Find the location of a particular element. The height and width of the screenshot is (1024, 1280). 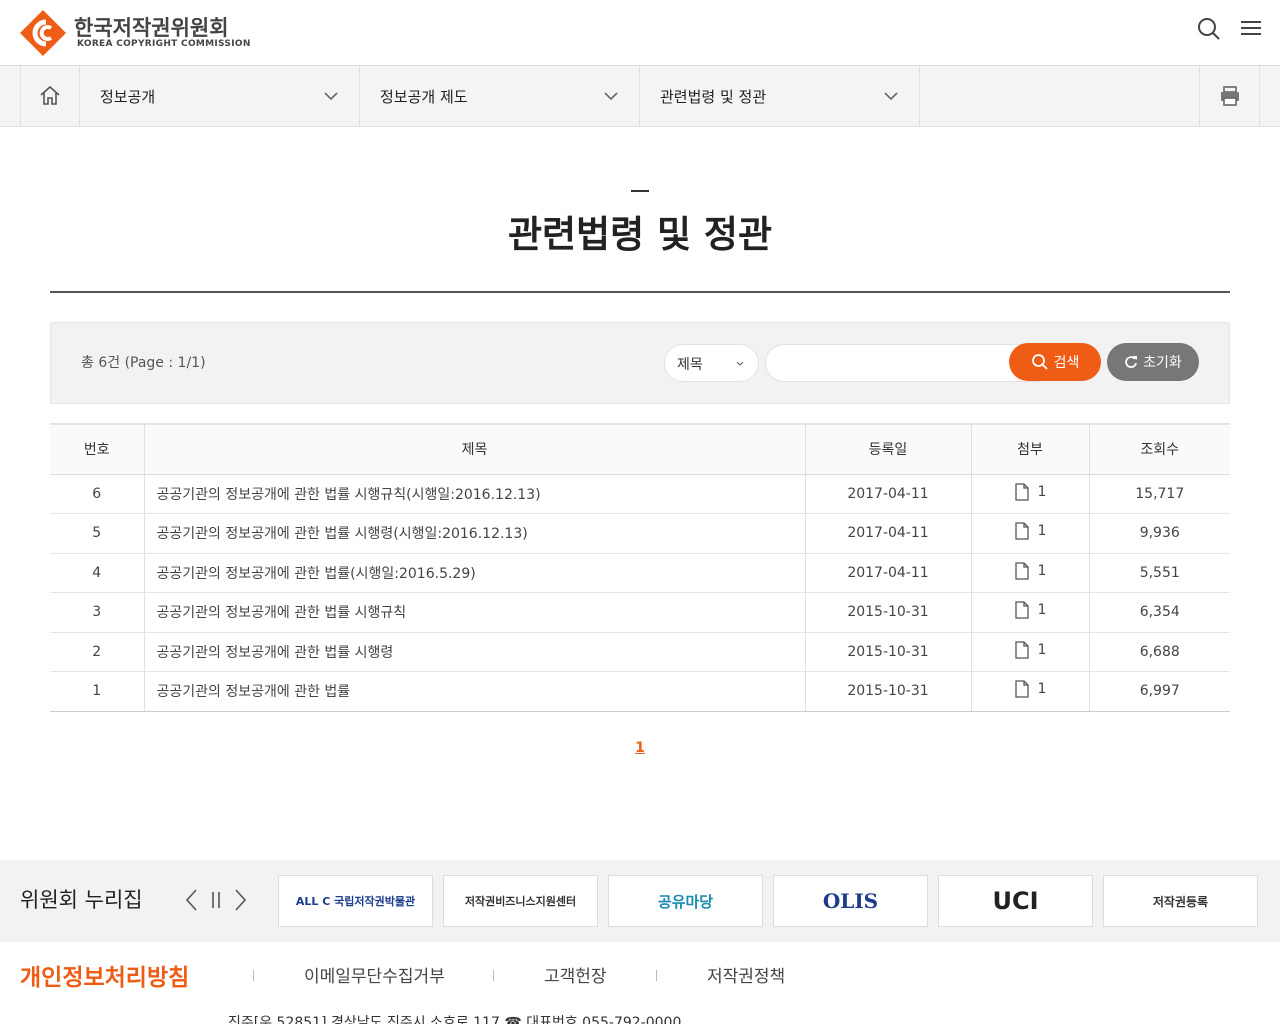

nav-dropdown-1: 정보공개 is located at coordinates (220, 96).